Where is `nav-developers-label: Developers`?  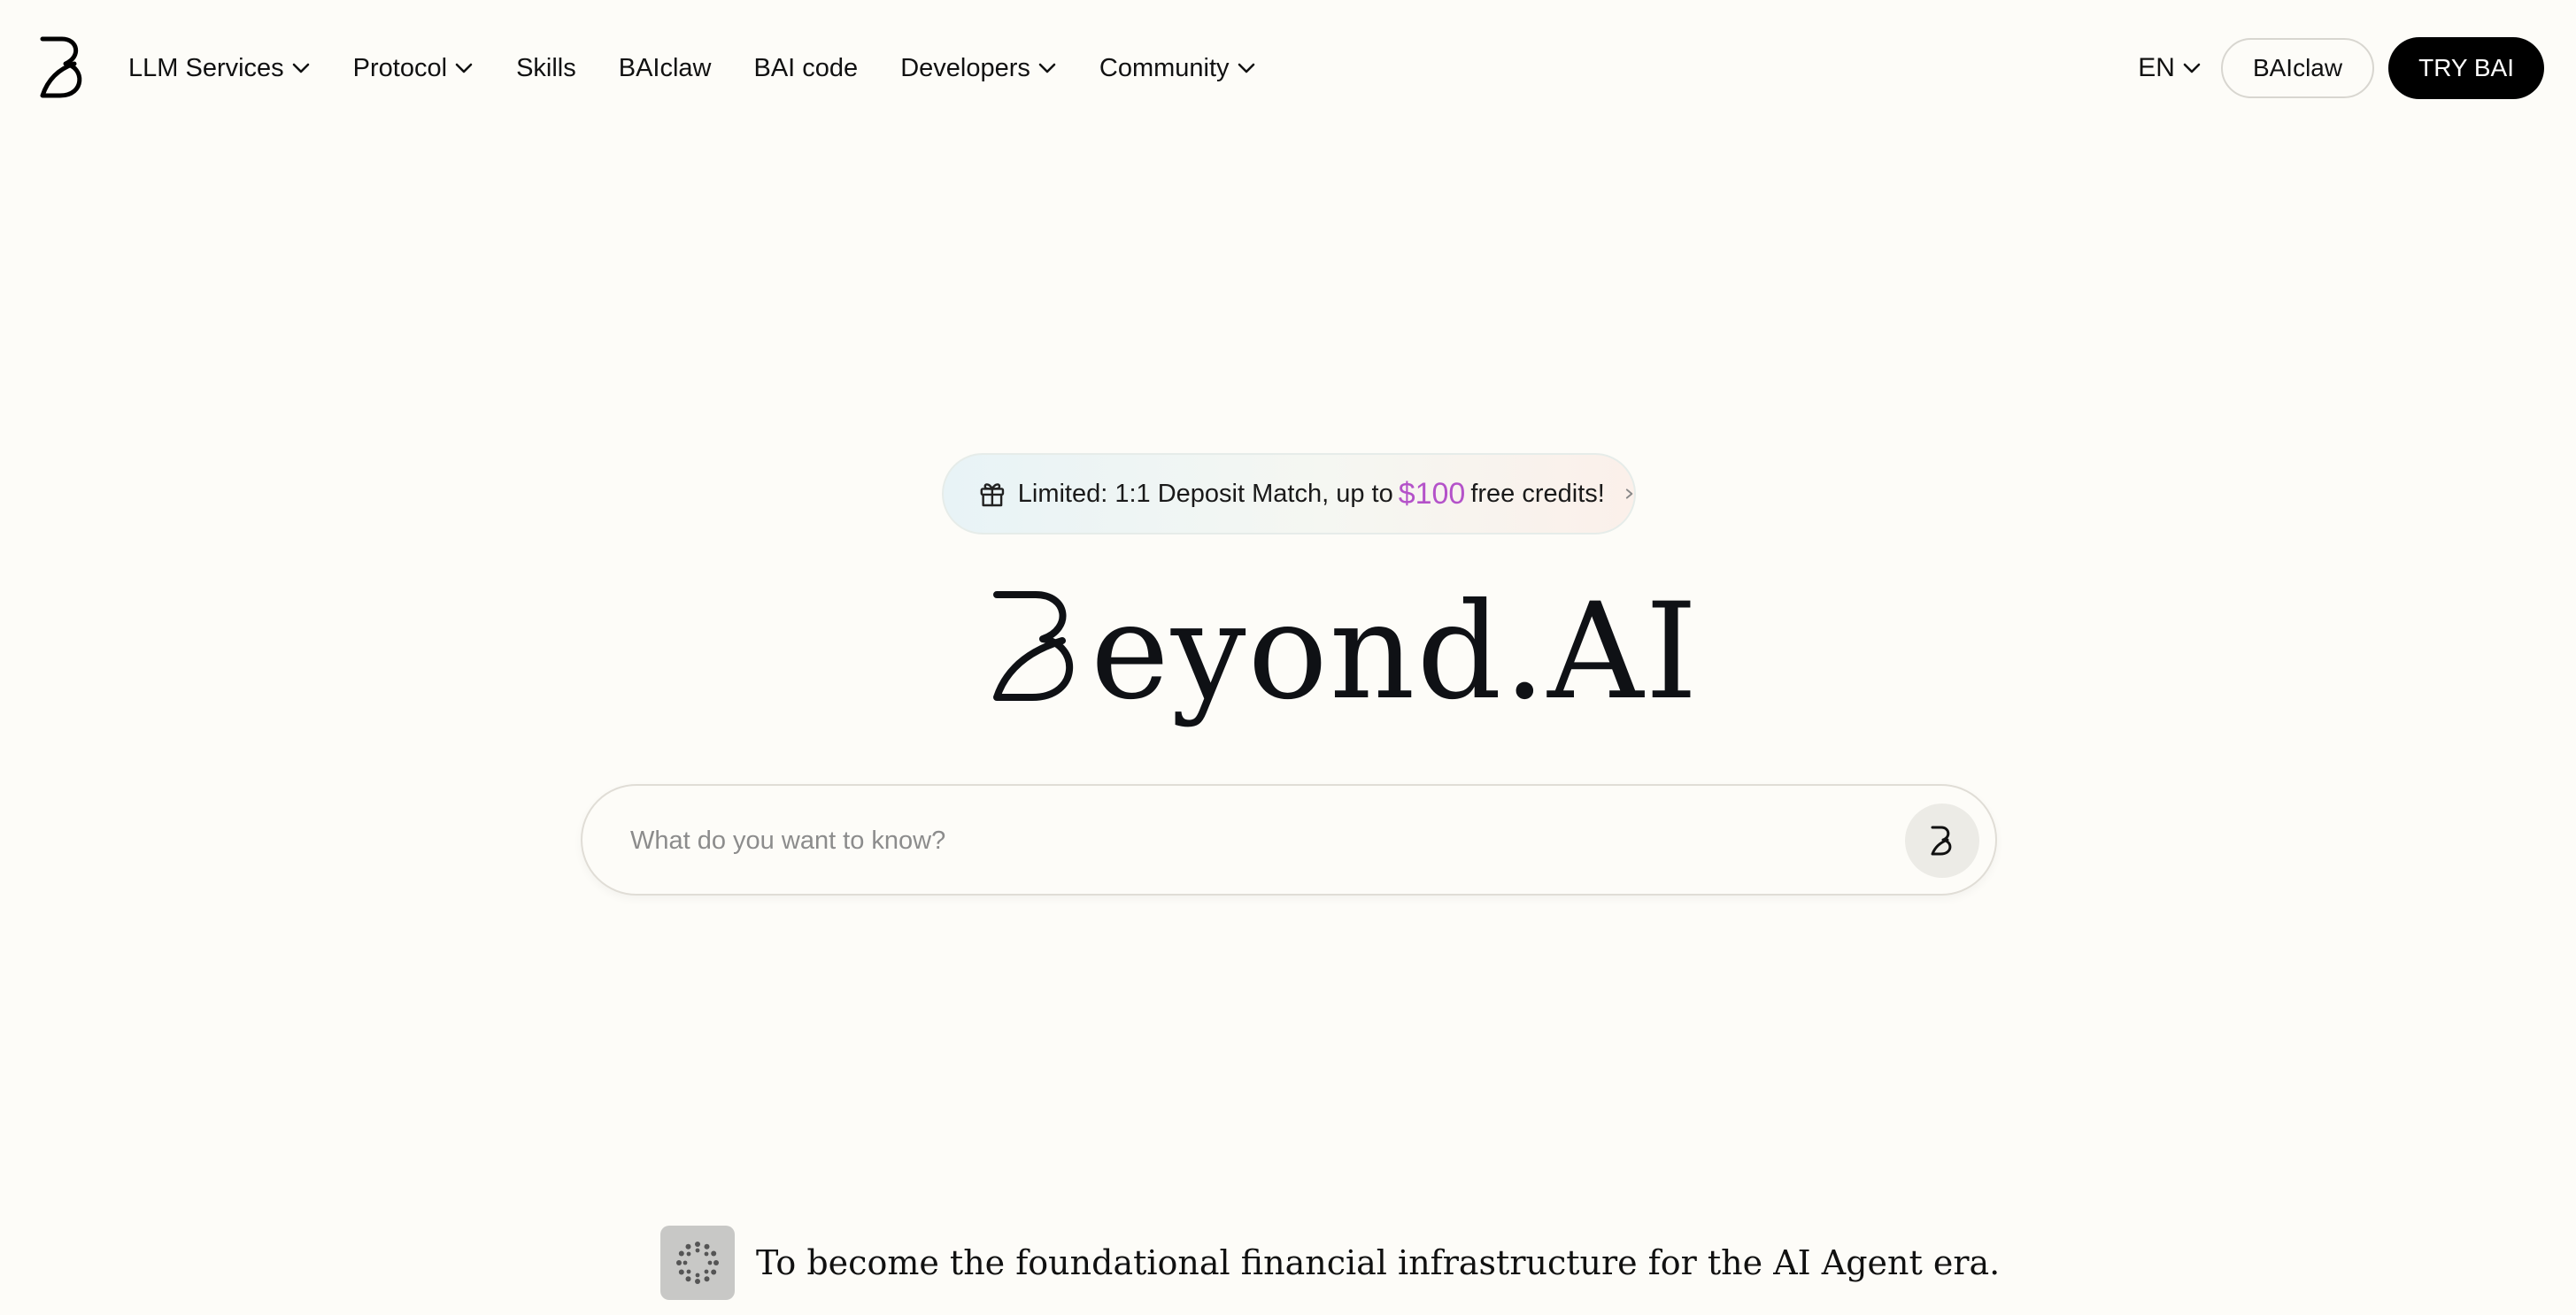
nav-developers-label: Developers is located at coordinates (965, 67).